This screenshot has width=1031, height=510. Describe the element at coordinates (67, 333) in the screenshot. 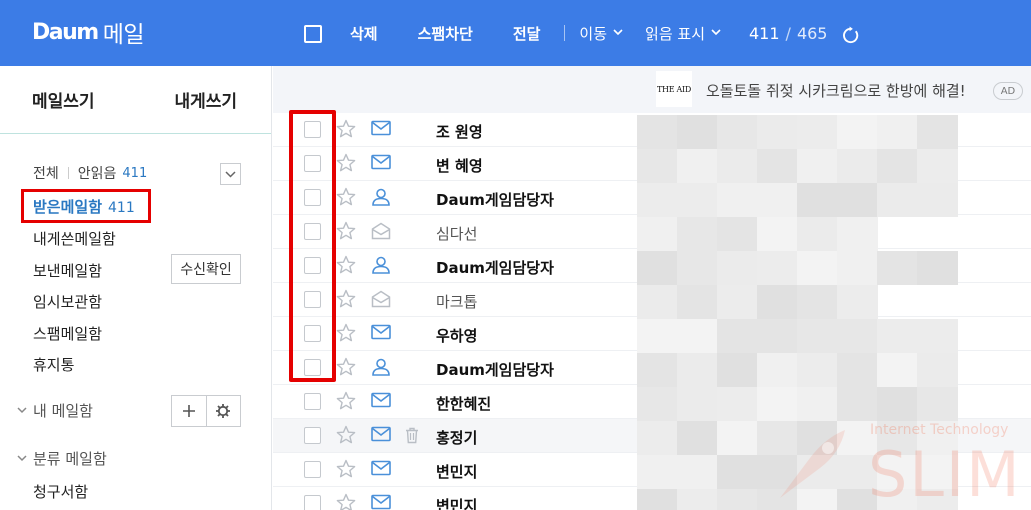

I see `sidebar-item-spam: 스팸메일함` at that location.